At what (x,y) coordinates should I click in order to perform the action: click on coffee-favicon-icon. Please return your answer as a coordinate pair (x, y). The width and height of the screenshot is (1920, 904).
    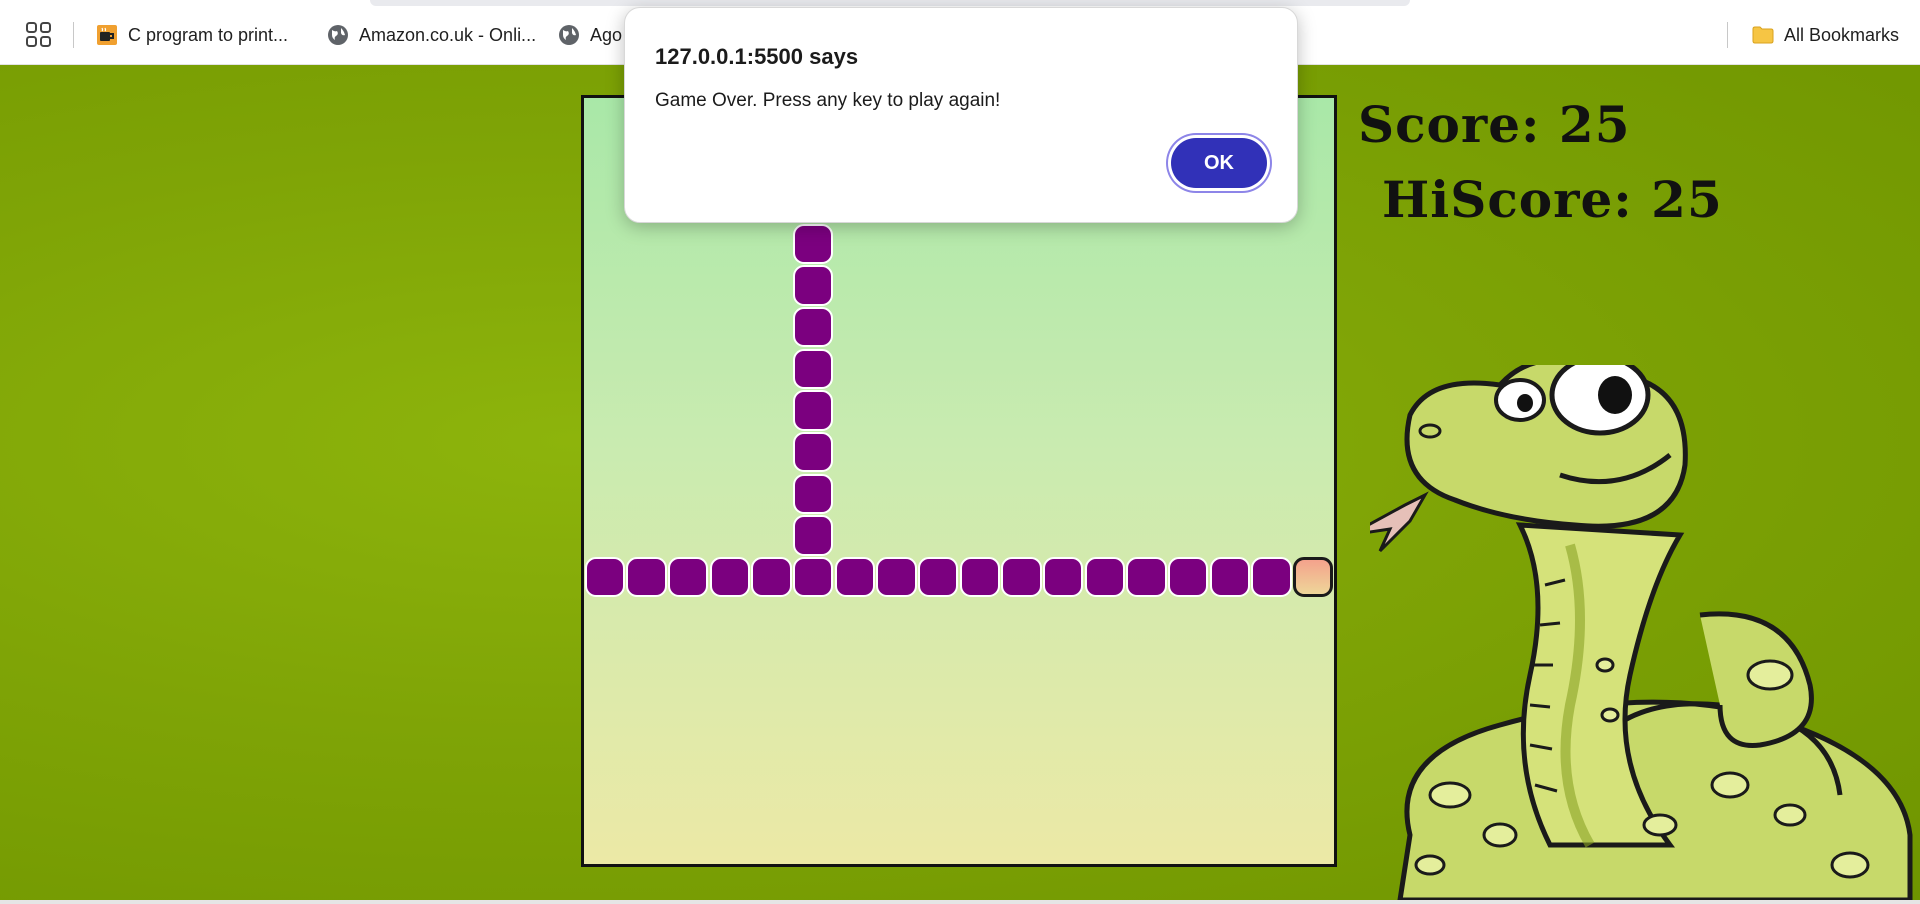
    Looking at the image, I should click on (107, 35).